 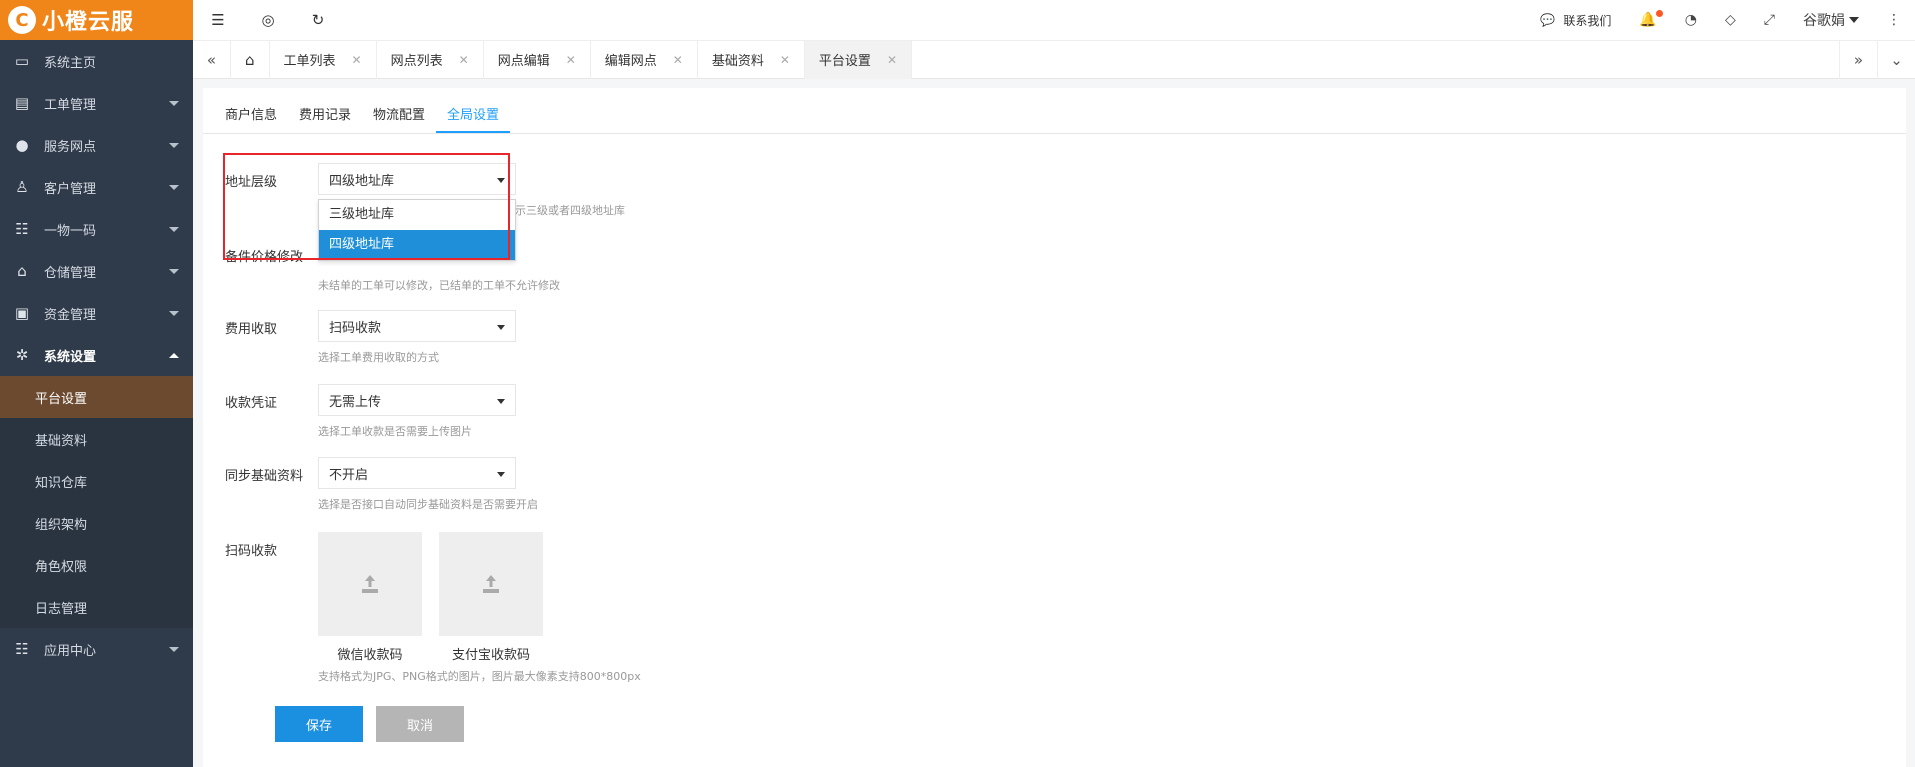 I want to click on submenu-item-knowledge: 知识仓库, so click(x=96, y=481).